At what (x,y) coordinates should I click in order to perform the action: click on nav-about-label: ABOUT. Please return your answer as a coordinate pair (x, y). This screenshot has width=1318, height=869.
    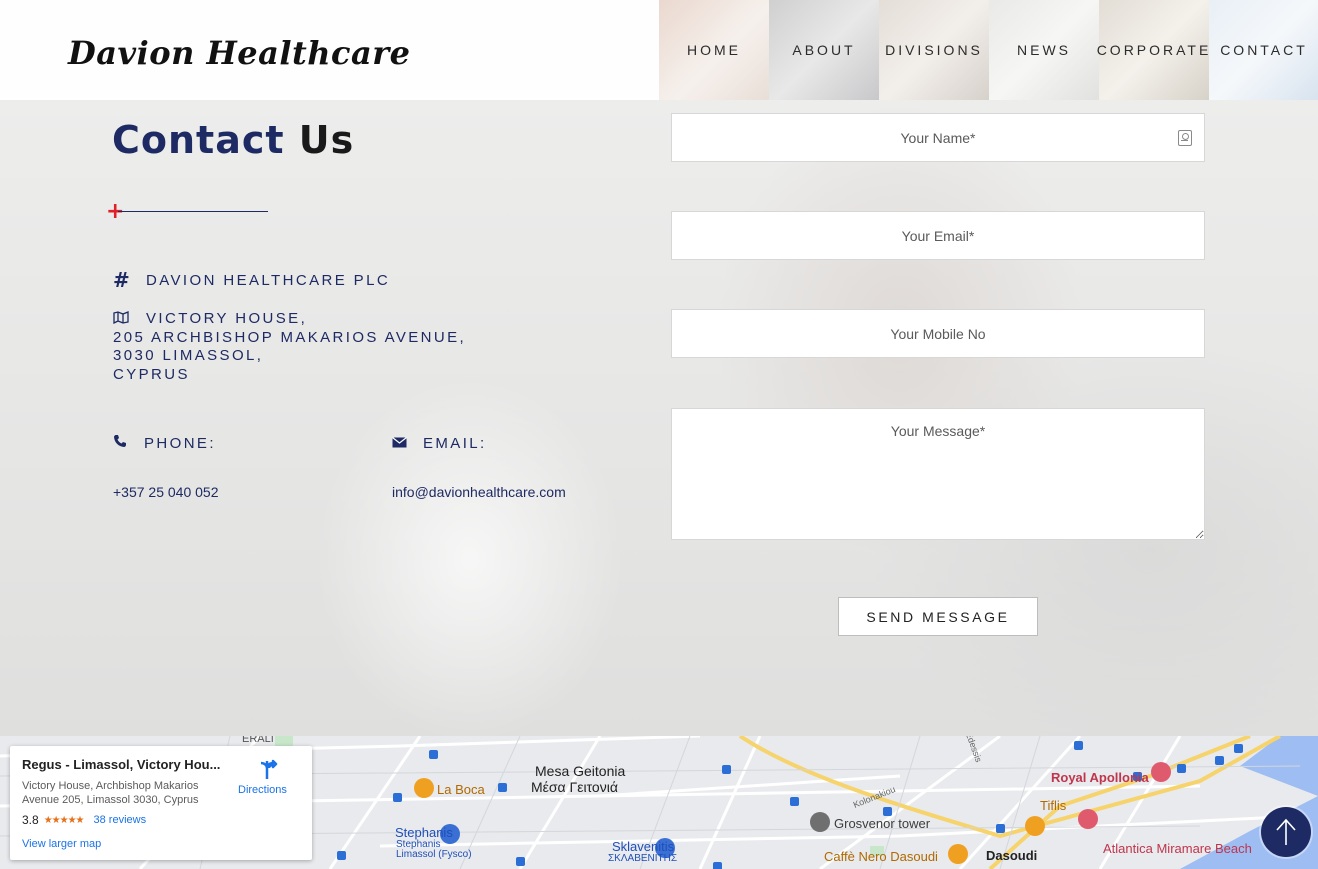
    Looking at the image, I should click on (824, 50).